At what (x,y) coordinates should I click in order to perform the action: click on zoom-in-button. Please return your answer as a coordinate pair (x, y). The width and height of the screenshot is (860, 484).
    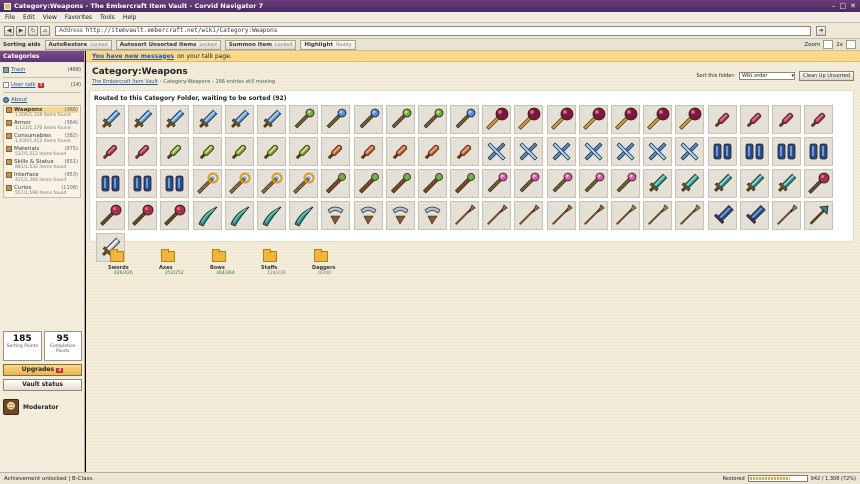
    Looking at the image, I should click on (851, 44).